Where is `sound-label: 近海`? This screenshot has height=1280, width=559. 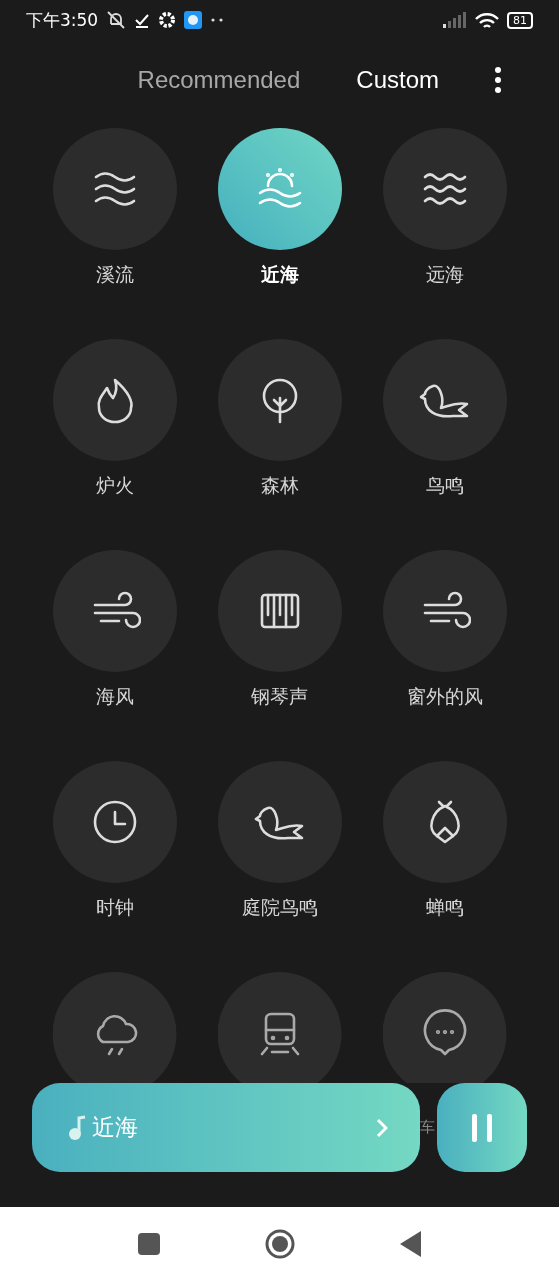
sound-label: 近海 is located at coordinates (279, 274).